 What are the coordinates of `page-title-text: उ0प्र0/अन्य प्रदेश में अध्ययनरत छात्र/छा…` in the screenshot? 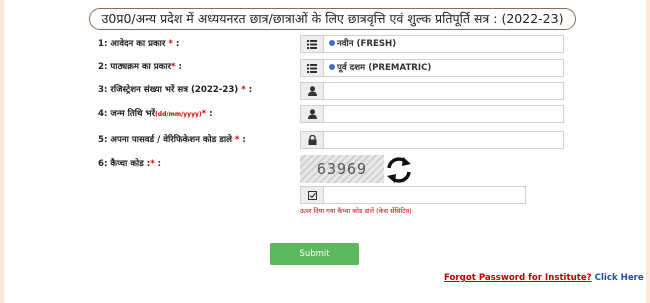 It's located at (332, 18).